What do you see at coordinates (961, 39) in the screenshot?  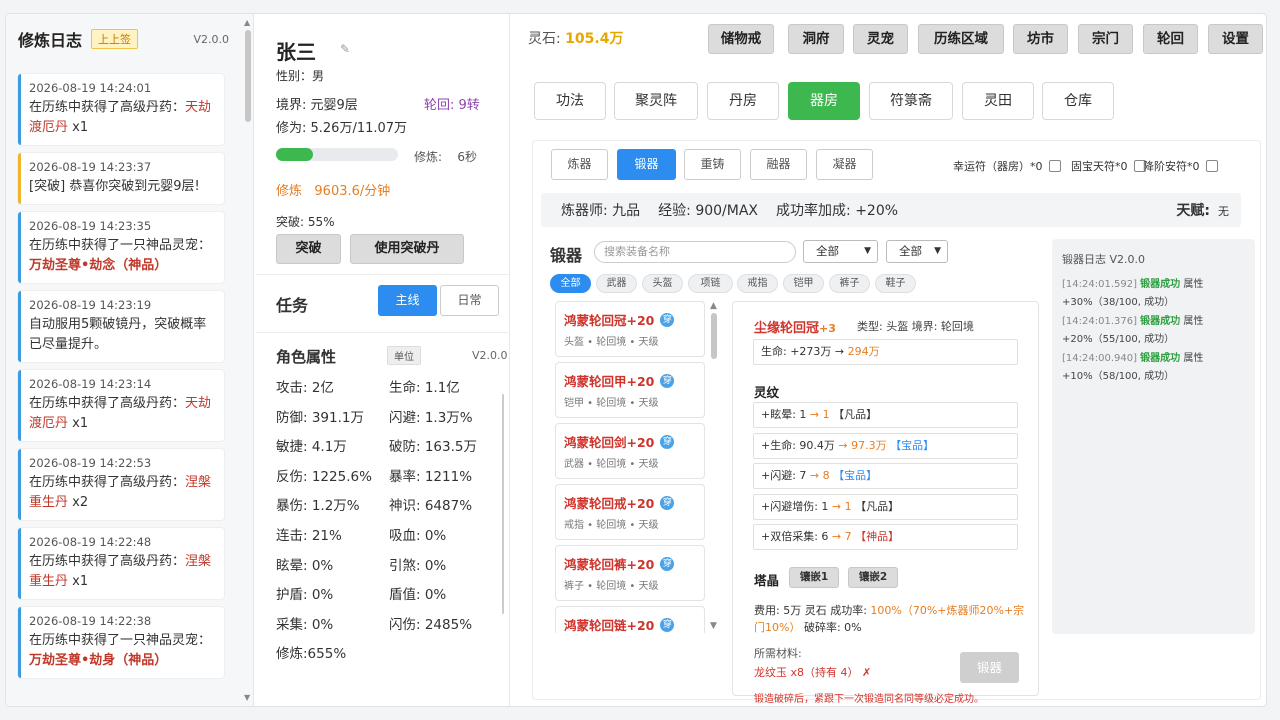 I see `top-nav-button: 历练区域` at bounding box center [961, 39].